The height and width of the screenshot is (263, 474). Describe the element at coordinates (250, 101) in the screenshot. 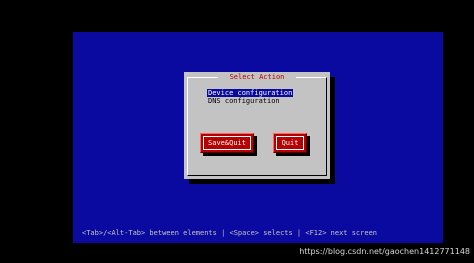

I see `menu-item-dns-configuration: DNS configuration` at that location.